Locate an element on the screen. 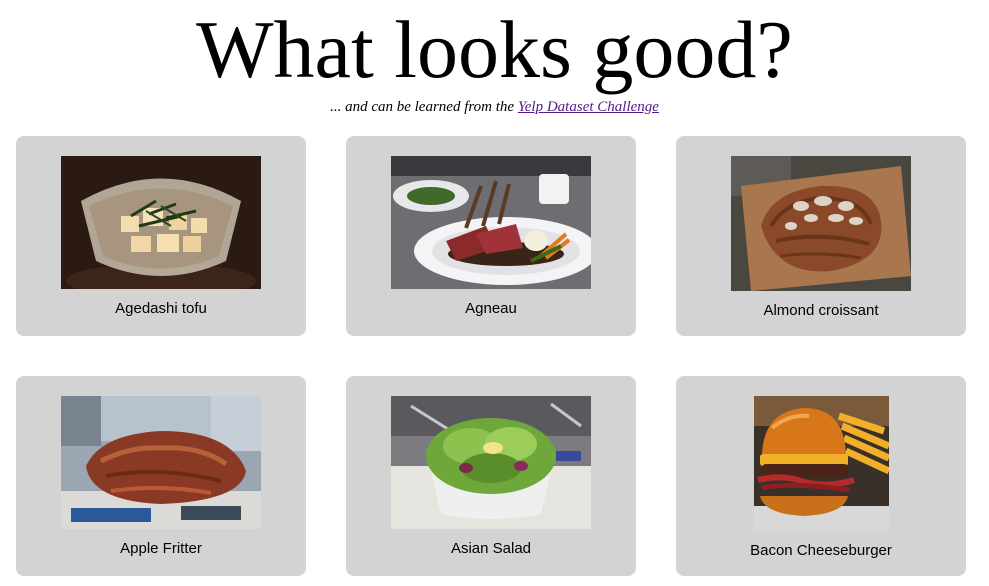  dish-card-almond-croissant: Almond croissant is located at coordinates (821, 236).